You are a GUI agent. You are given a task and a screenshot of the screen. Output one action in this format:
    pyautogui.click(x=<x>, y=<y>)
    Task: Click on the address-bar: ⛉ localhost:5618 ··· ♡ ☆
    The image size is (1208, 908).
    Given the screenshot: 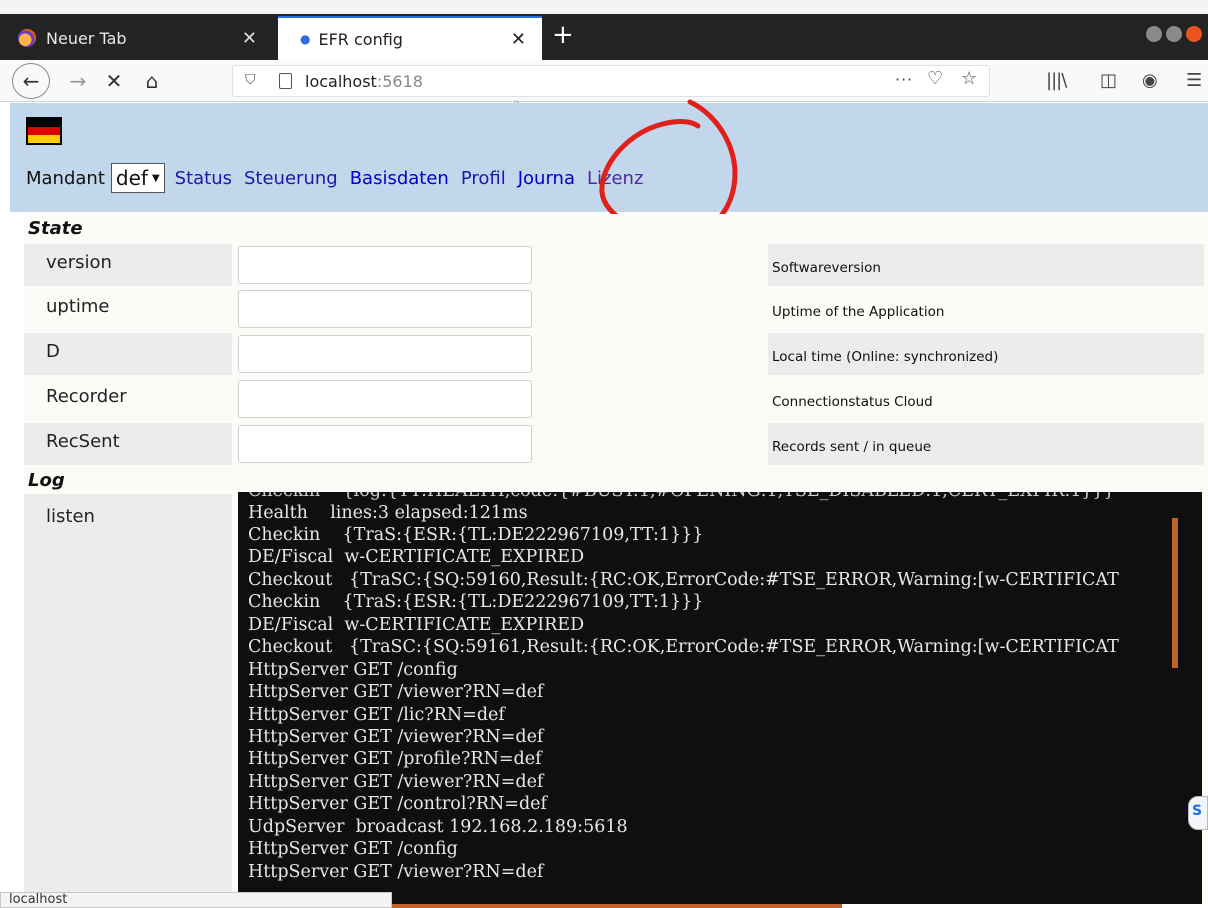 What is the action you would take?
    pyautogui.click(x=611, y=81)
    